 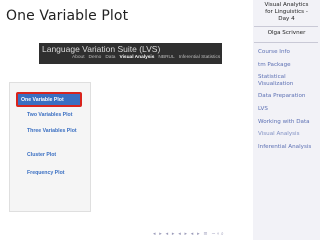 What do you see at coordinates (67, 16) in the screenshot?
I see `slide-title: One Variable Plot` at bounding box center [67, 16].